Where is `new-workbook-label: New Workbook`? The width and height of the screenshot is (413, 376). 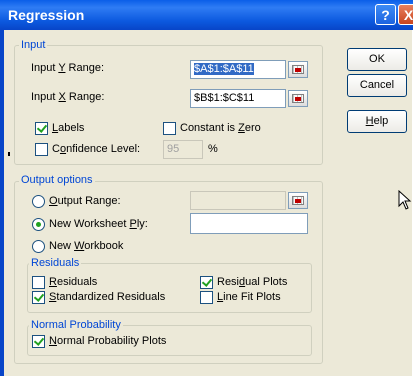 new-workbook-label: New Workbook is located at coordinates (86, 246).